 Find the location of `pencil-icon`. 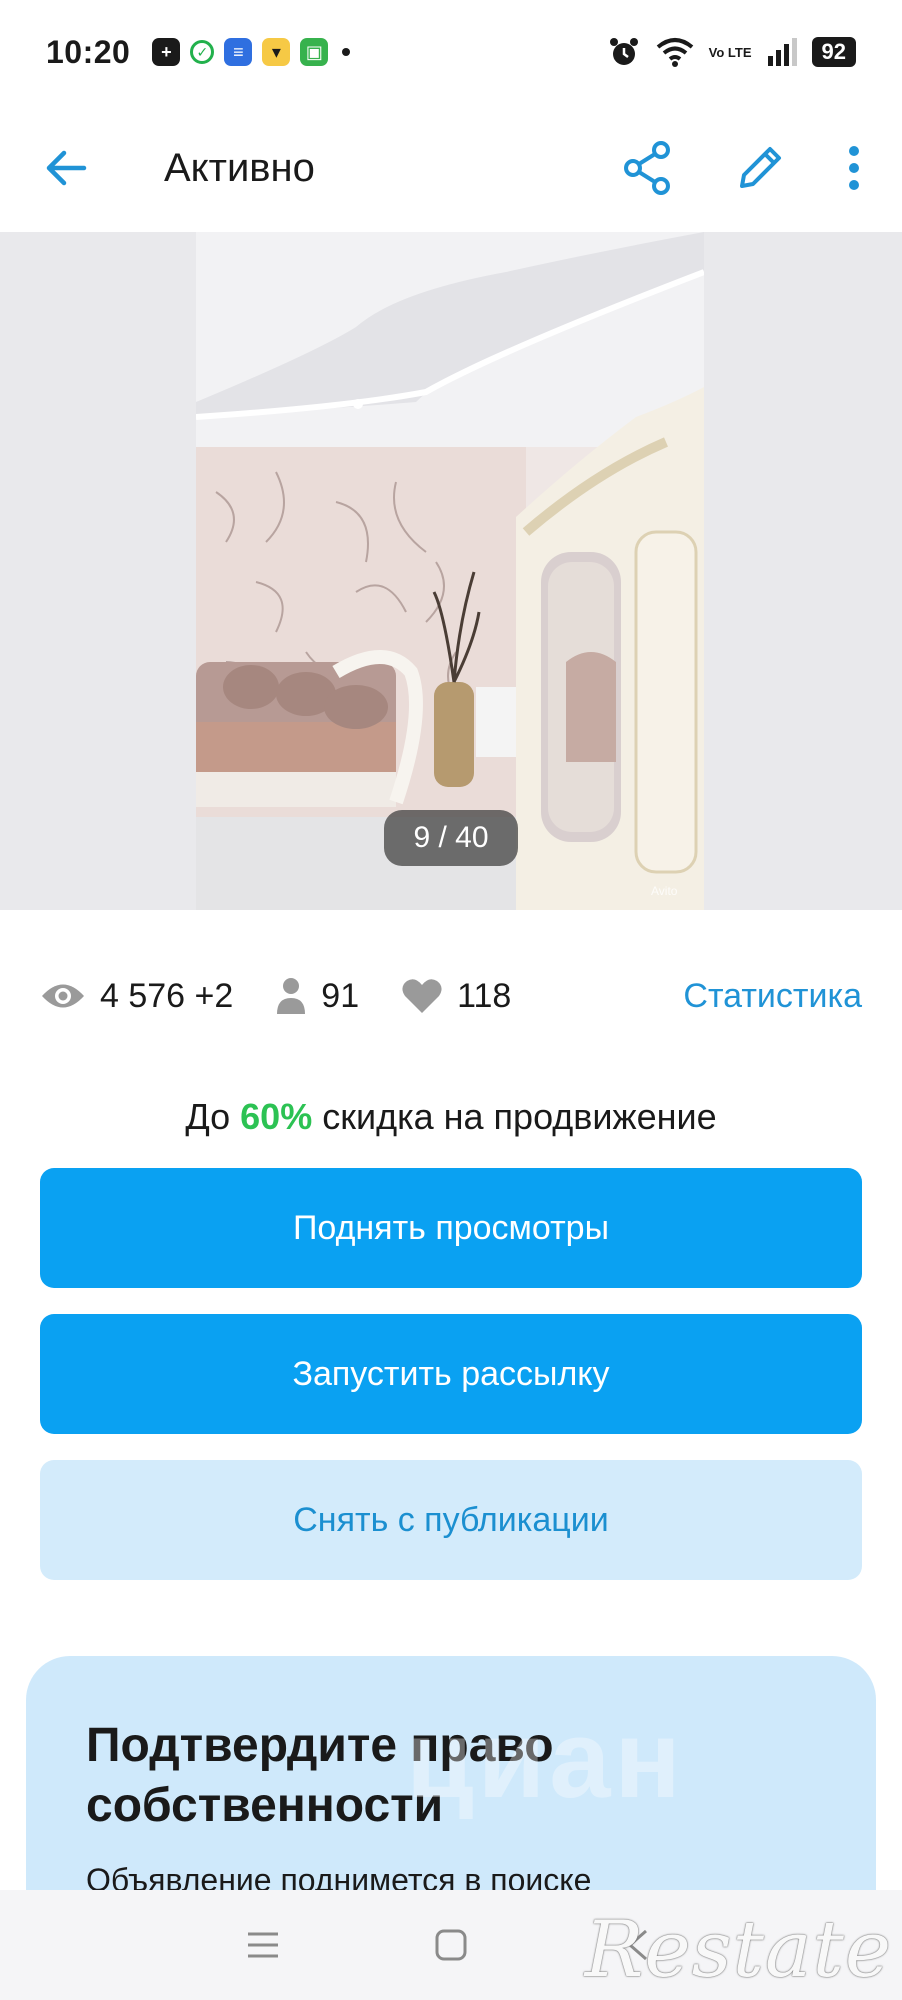

pencil-icon is located at coordinates (760, 167).